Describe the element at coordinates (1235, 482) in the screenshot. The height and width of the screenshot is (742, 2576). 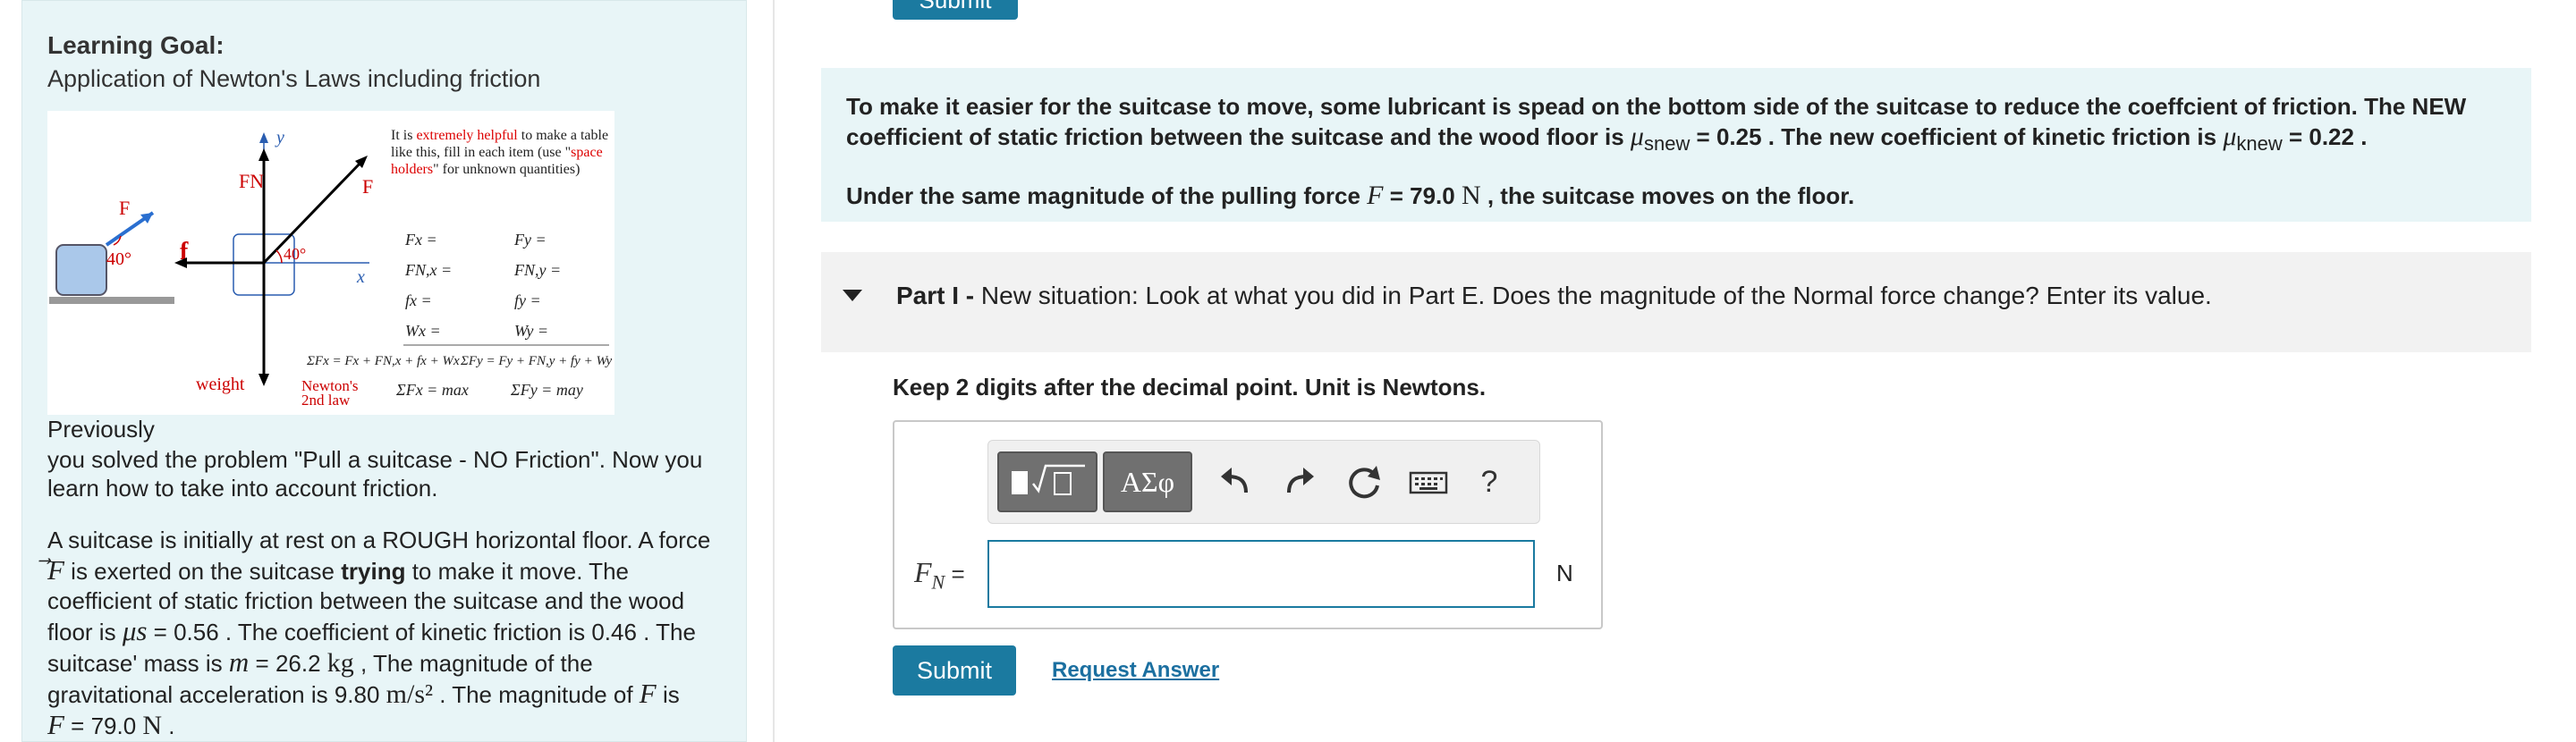
I see `undo-icon` at that location.